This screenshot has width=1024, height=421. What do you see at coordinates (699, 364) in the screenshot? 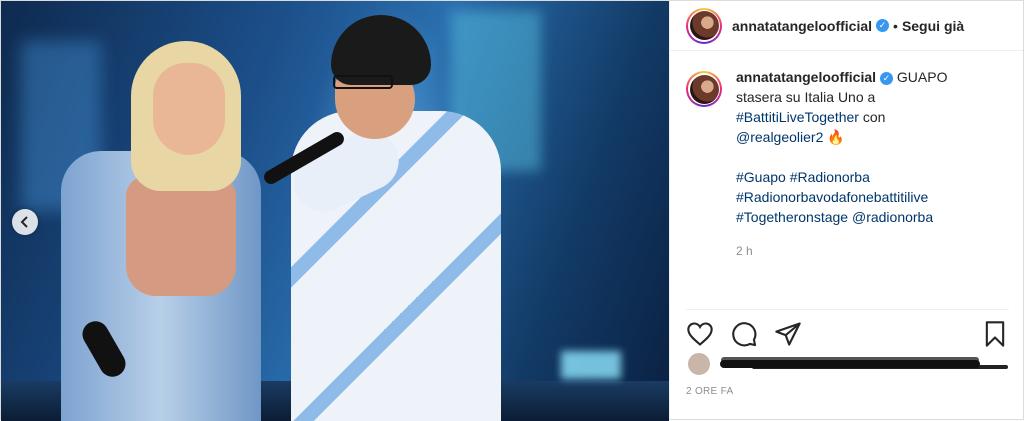
I see `liker-avatar` at bounding box center [699, 364].